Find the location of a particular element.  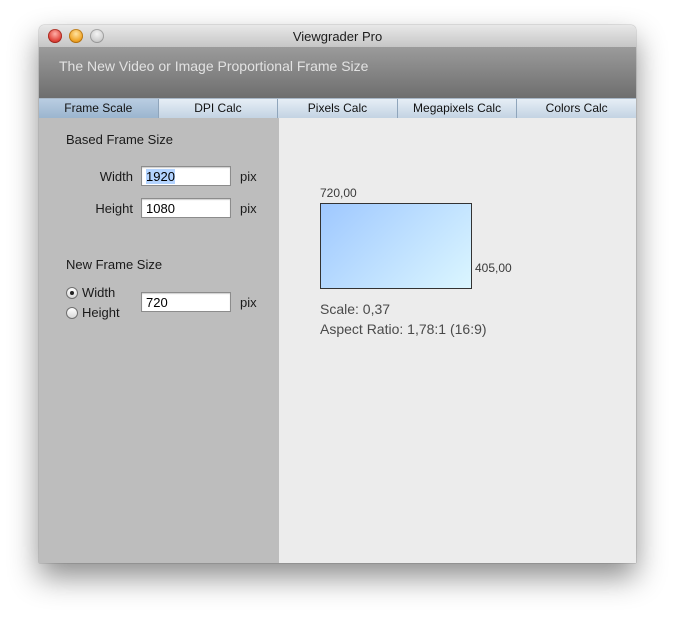

radio-height-option: Height is located at coordinates (93, 312).